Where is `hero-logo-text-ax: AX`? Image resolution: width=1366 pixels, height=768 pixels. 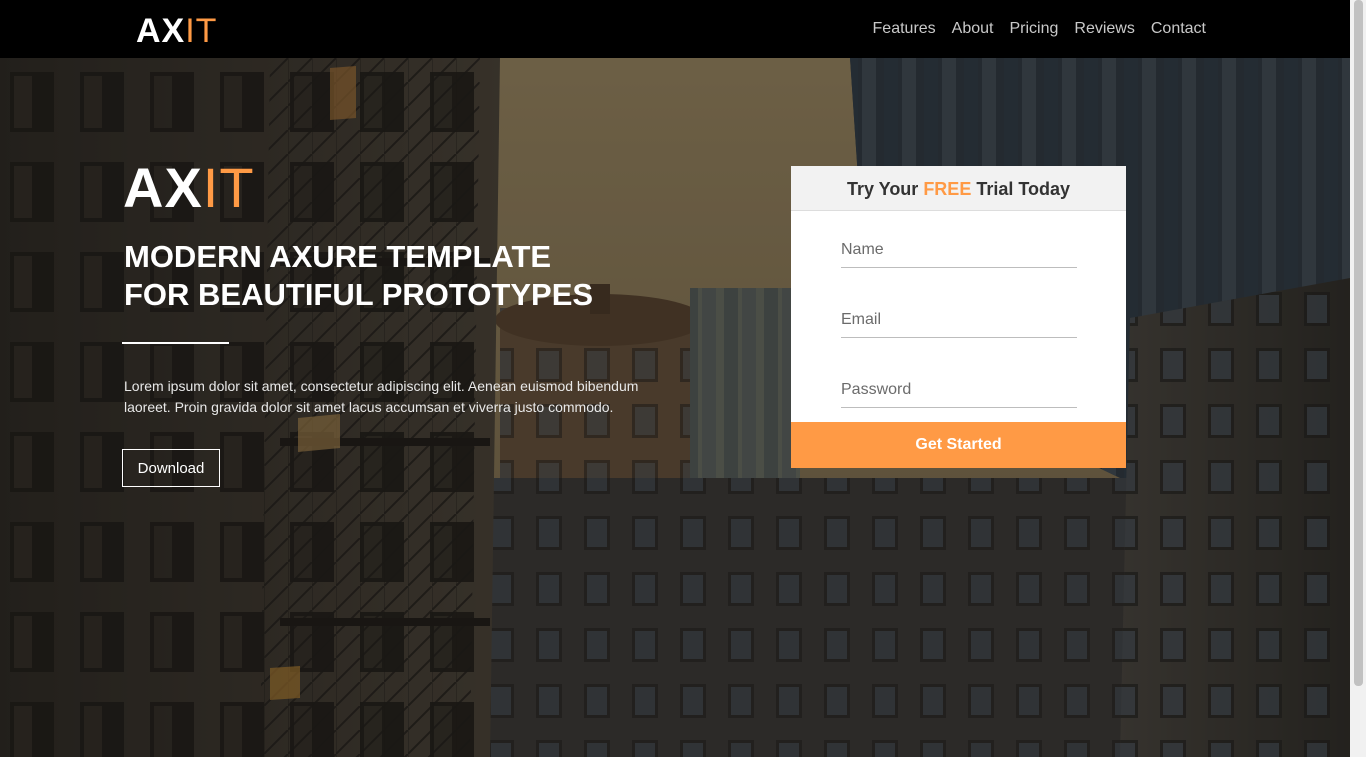 hero-logo-text-ax: AX is located at coordinates (163, 187).